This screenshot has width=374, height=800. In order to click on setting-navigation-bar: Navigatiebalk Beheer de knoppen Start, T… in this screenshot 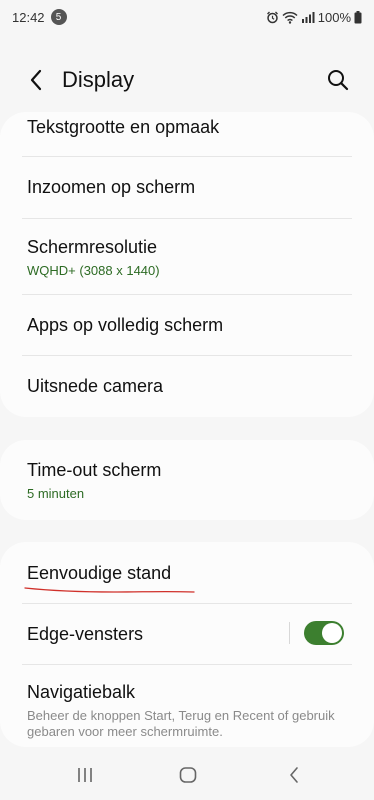, I will do `click(187, 705)`.